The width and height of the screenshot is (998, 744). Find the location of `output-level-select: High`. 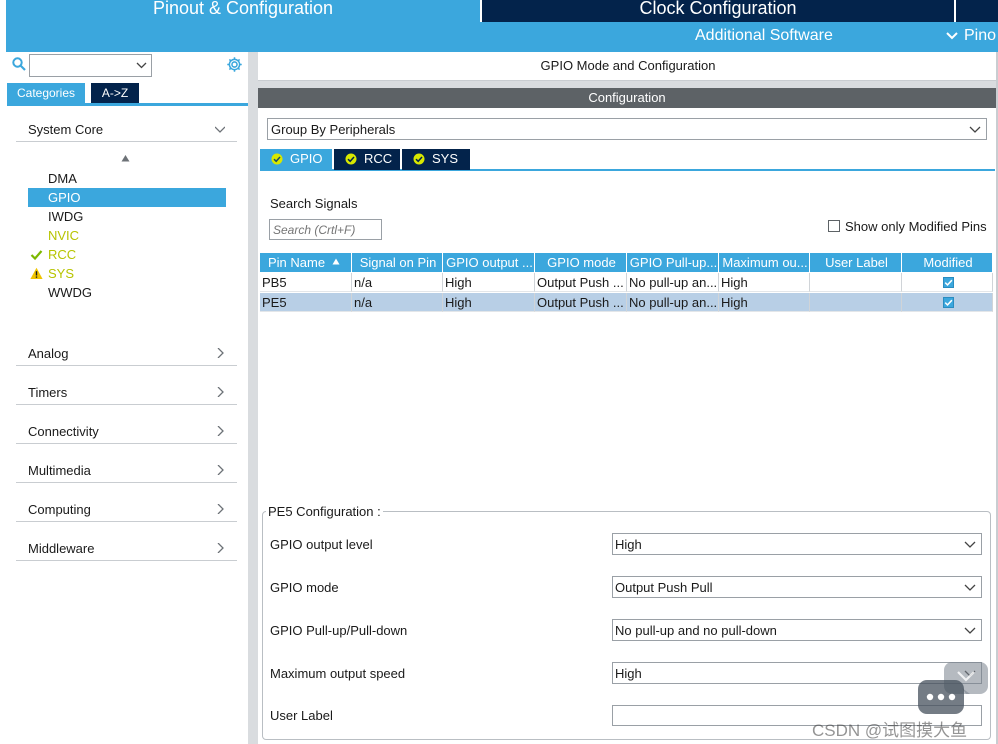

output-level-select: High is located at coordinates (797, 544).